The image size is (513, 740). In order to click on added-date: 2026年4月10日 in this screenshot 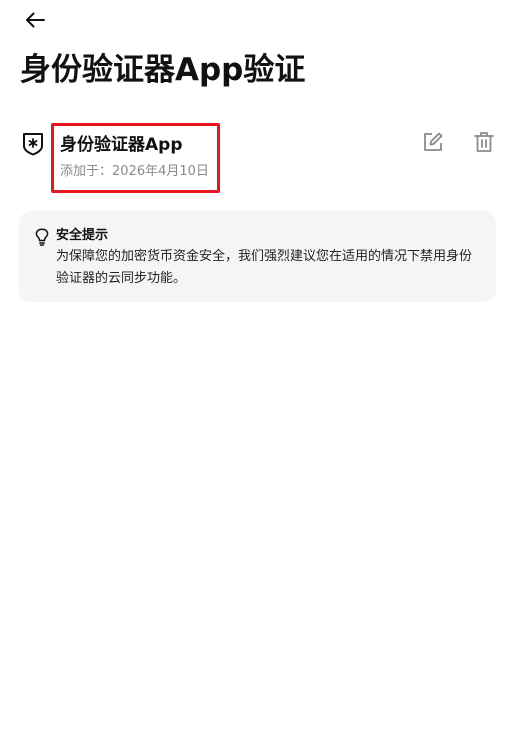, I will do `click(160, 171)`.